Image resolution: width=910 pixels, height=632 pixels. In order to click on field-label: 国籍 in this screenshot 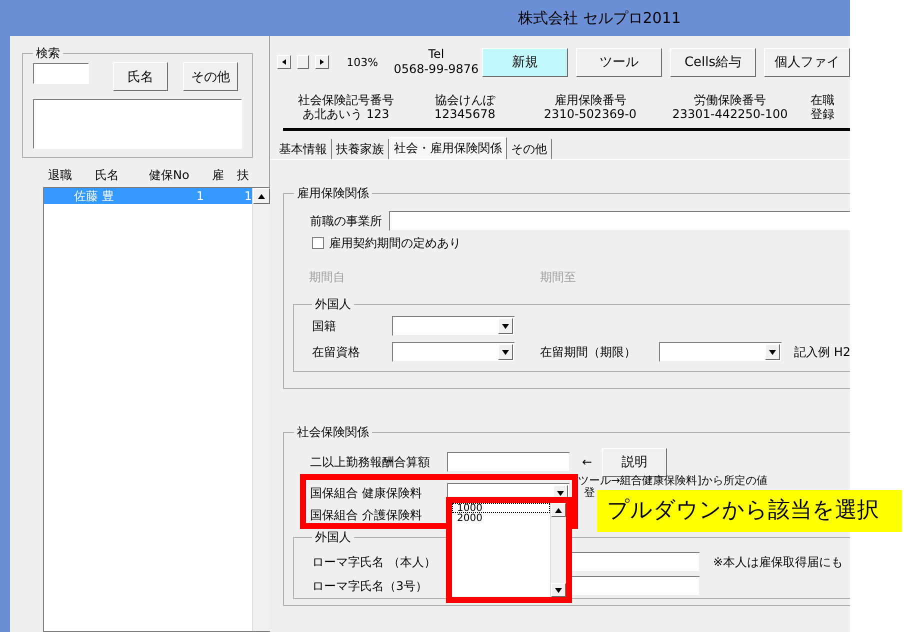, I will do `click(324, 326)`.